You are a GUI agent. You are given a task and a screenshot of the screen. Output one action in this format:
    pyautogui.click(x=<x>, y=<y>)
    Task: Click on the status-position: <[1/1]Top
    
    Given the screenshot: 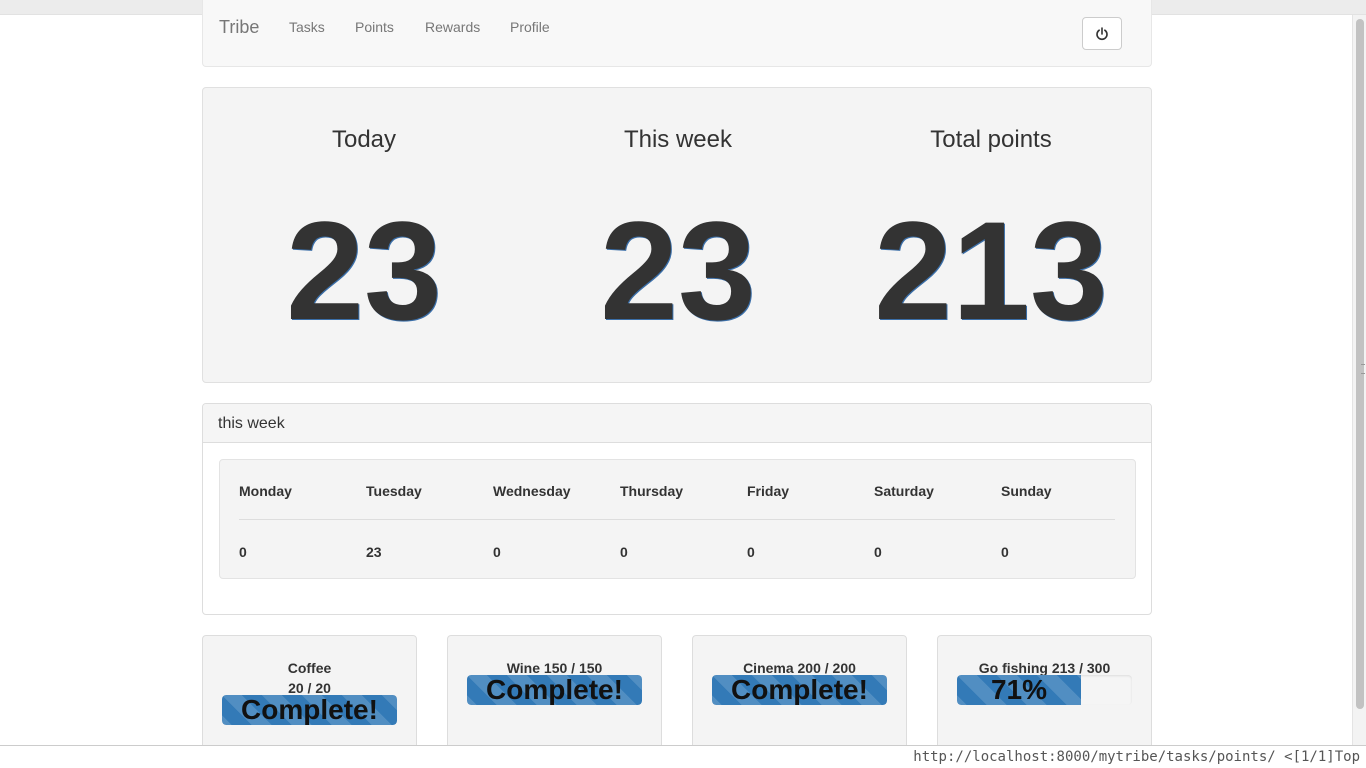 What is the action you would take?
    pyautogui.click(x=1322, y=757)
    